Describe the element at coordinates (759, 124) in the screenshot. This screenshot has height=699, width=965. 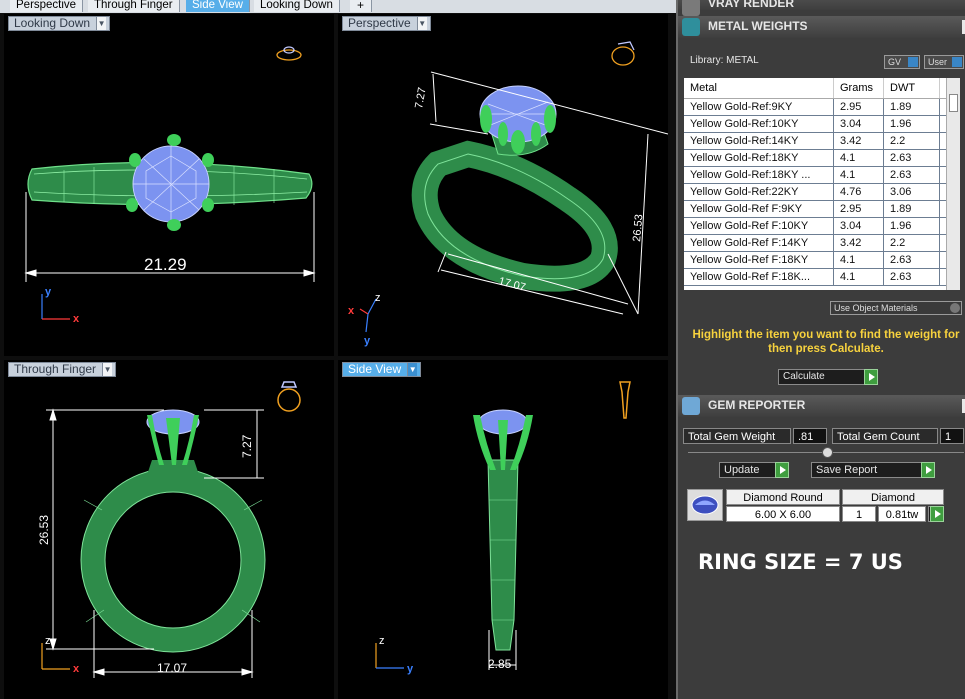
I see `metal-name-cell: Yellow Gold-Ref:10KY` at that location.